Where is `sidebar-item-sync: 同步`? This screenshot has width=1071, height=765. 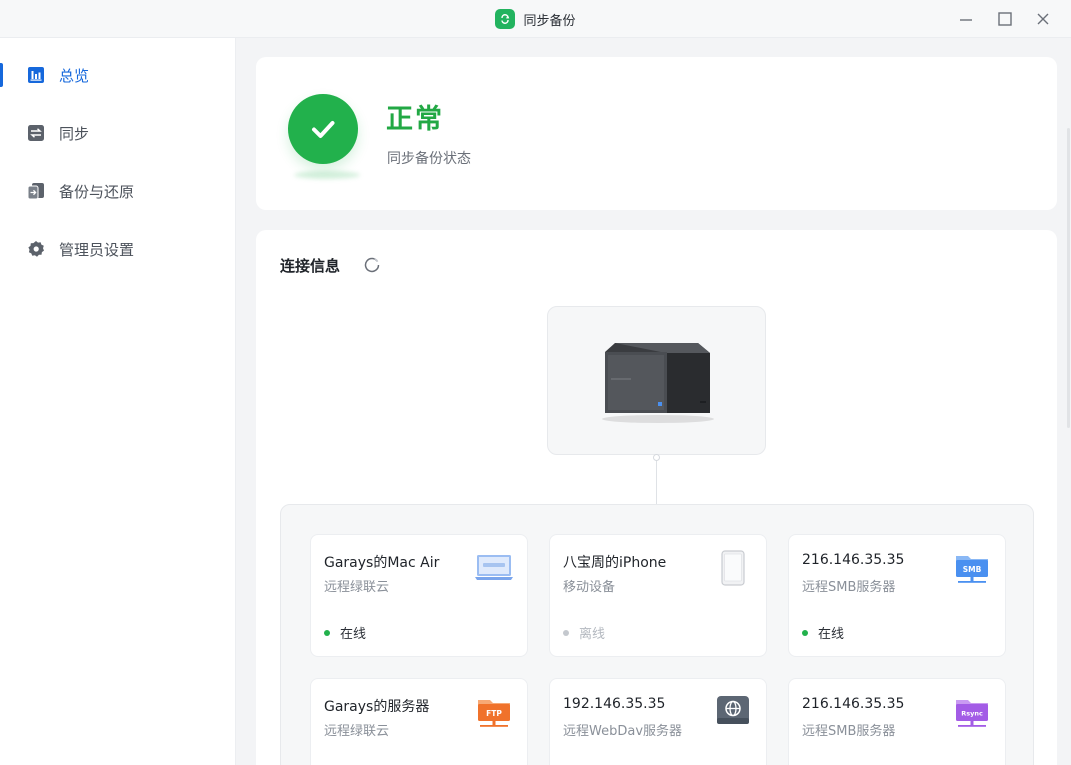 sidebar-item-sync: 同步 is located at coordinates (118, 133).